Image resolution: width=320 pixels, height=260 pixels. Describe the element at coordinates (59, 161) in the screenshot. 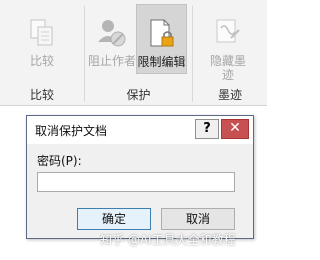

I see `password-label: 密码(P):` at that location.